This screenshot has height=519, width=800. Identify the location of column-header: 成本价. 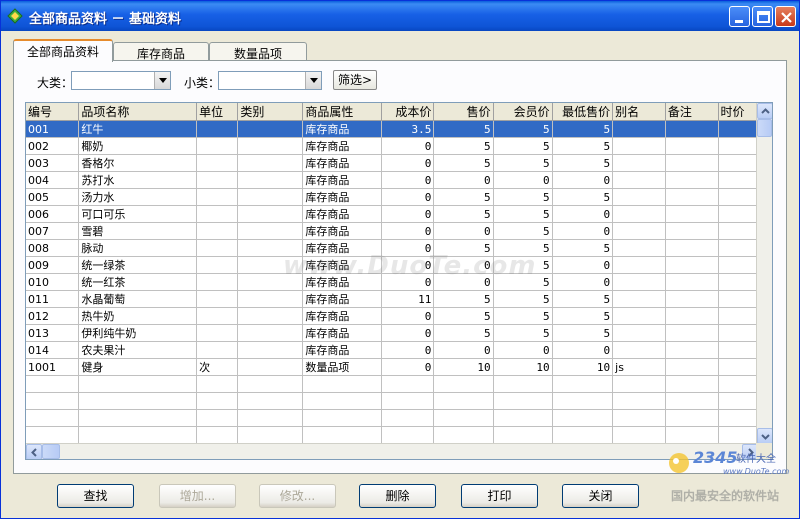
(408, 112).